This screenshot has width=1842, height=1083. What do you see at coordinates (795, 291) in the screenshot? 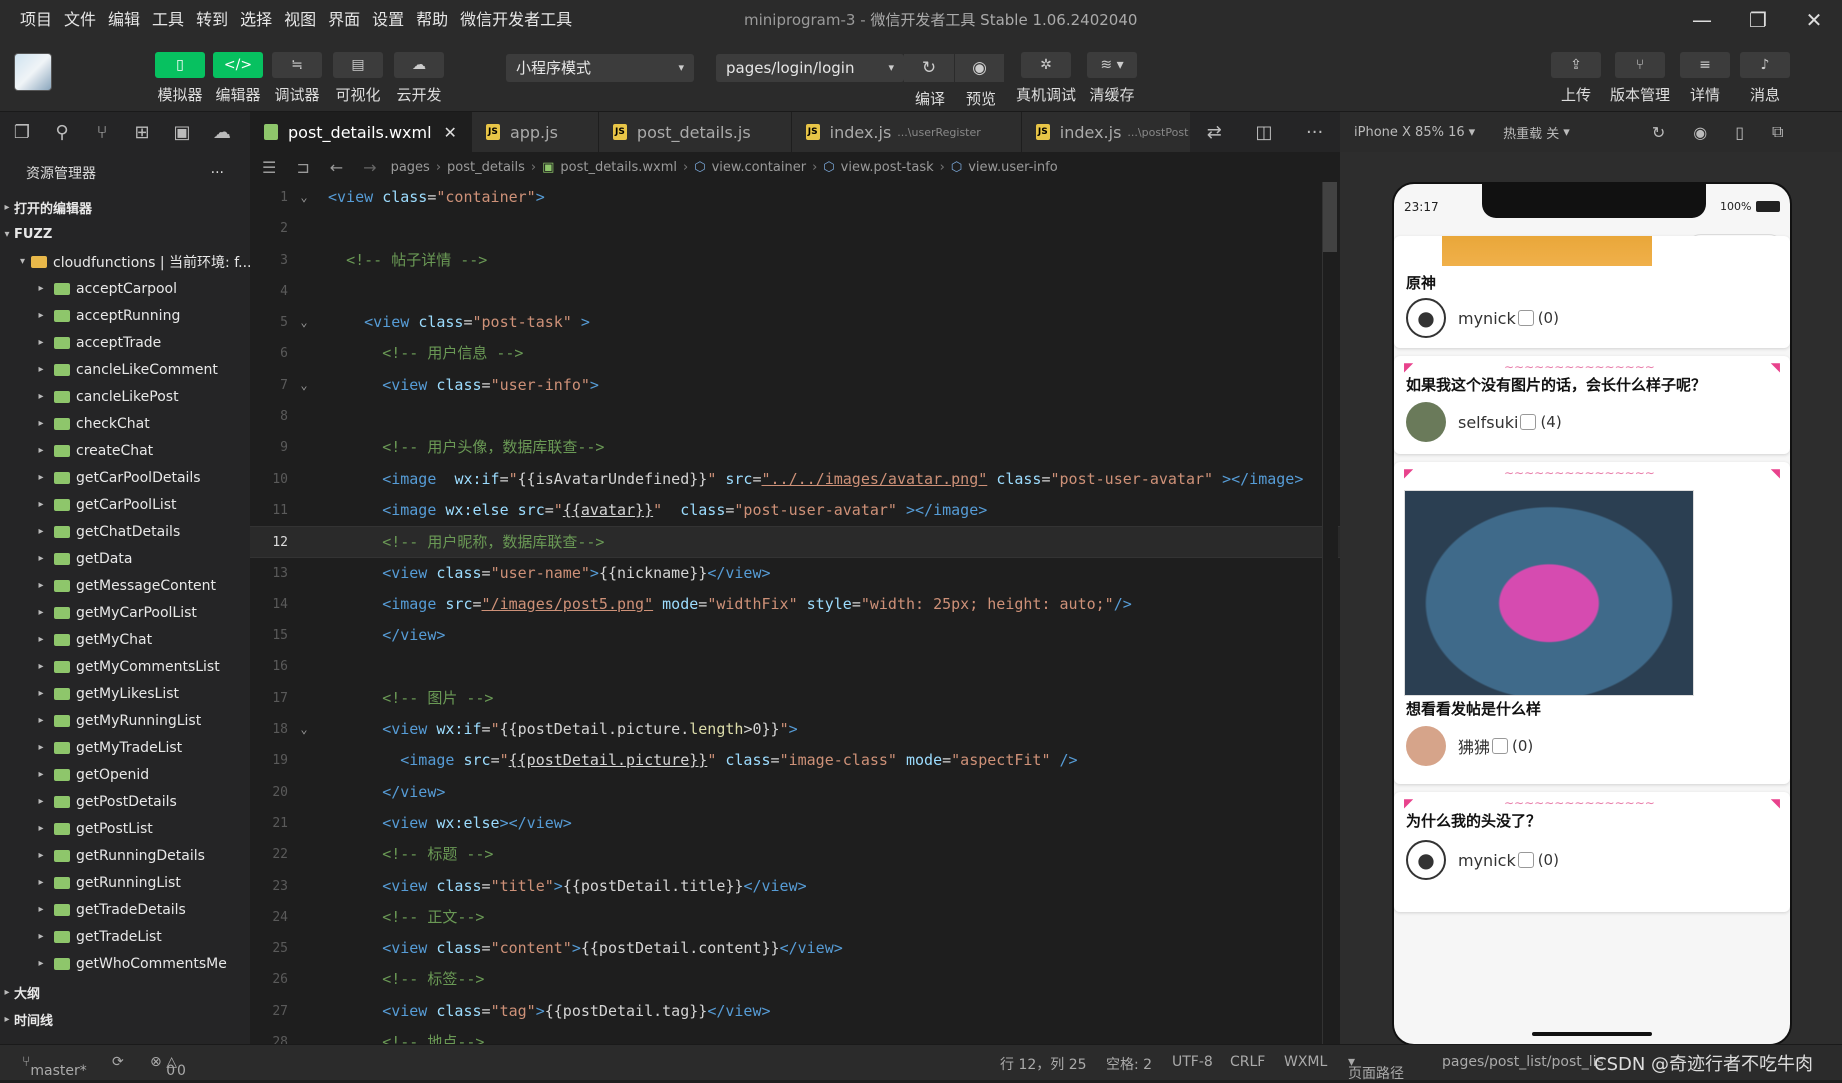
I see `code-line: 4` at bounding box center [795, 291].